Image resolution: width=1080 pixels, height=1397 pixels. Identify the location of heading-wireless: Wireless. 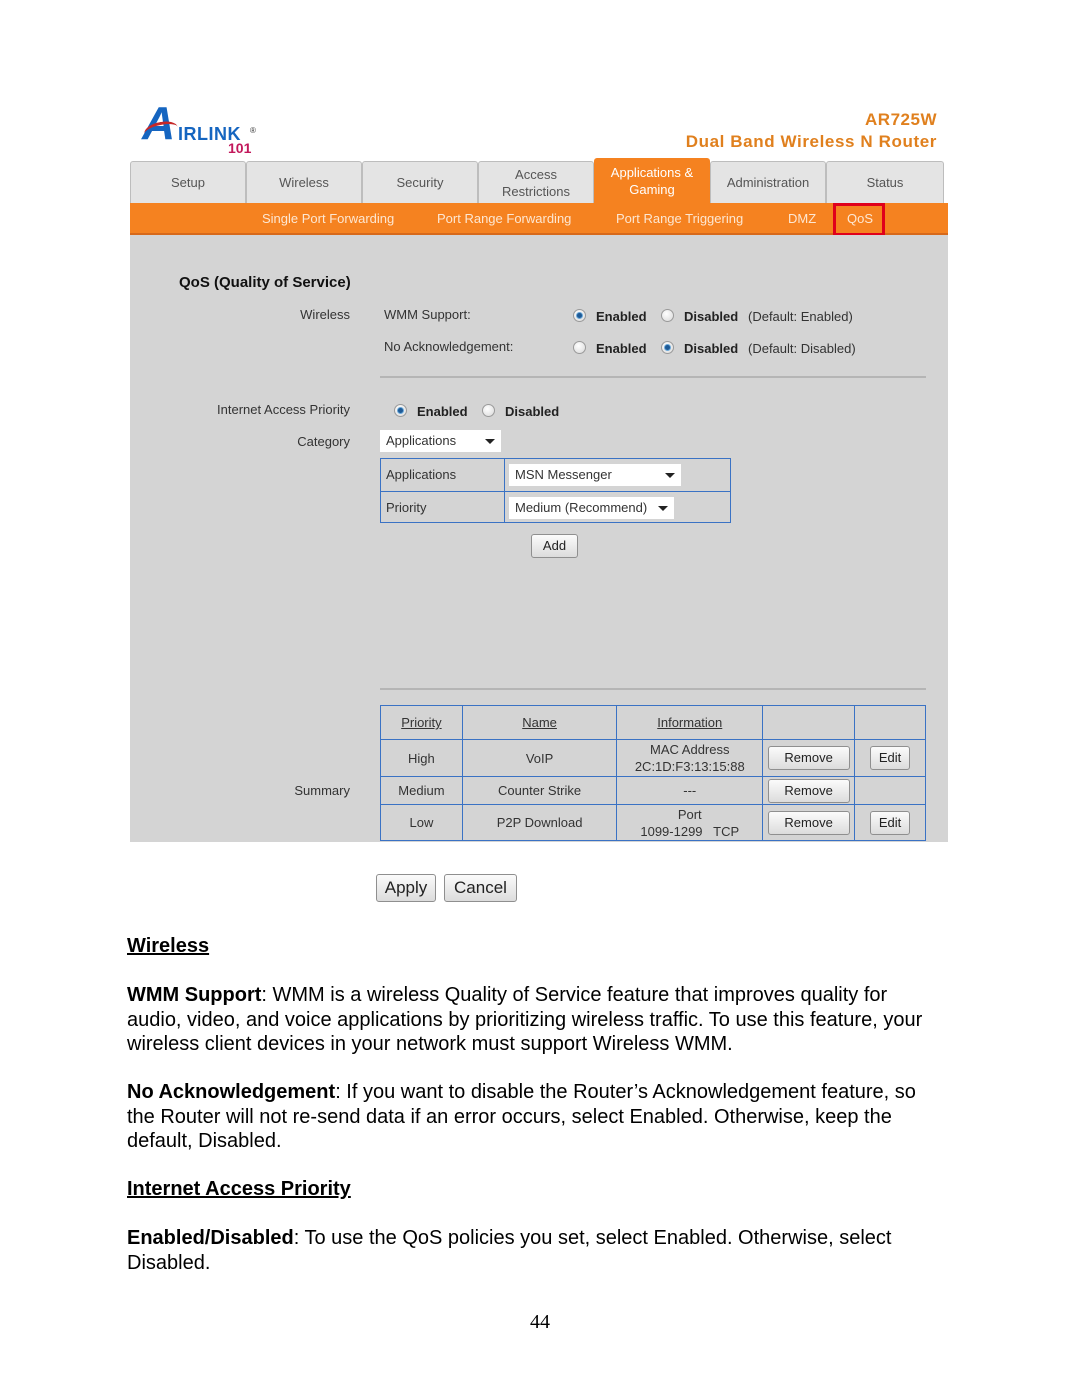
(168, 946).